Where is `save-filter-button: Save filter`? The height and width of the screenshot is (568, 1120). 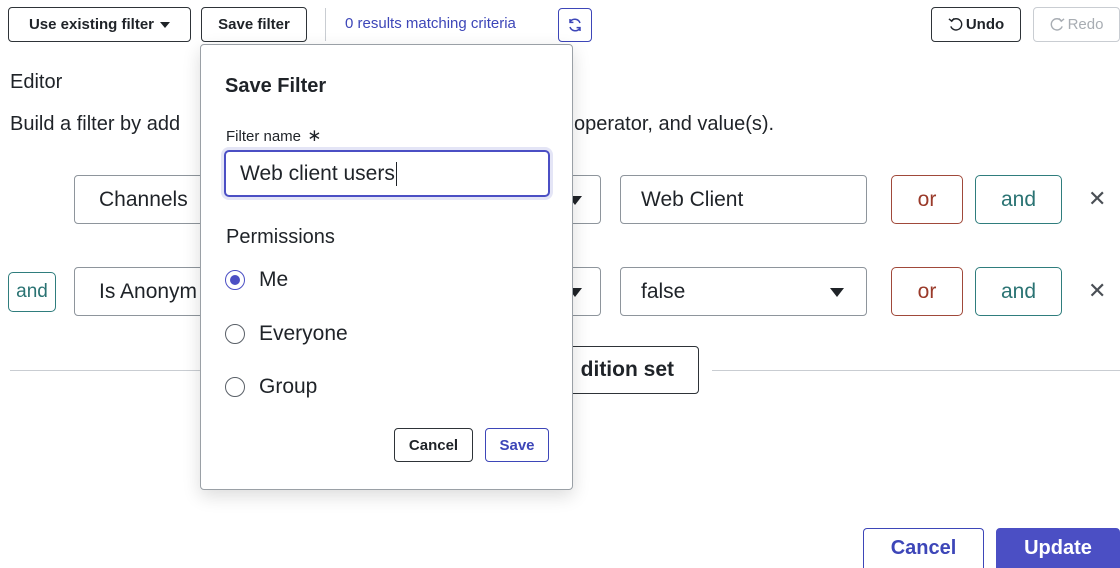
save-filter-button: Save filter is located at coordinates (254, 24).